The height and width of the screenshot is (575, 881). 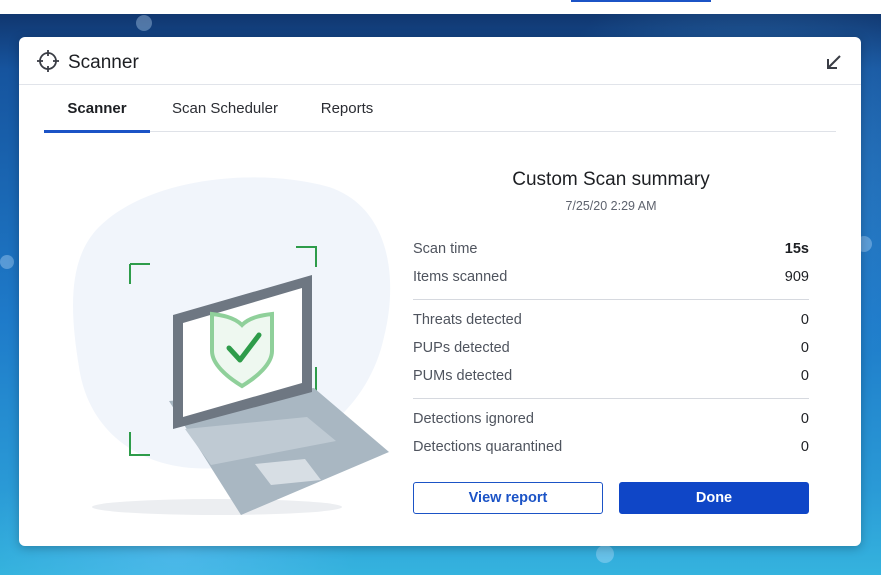 I want to click on stat-label: PUPs detected, so click(x=461, y=348).